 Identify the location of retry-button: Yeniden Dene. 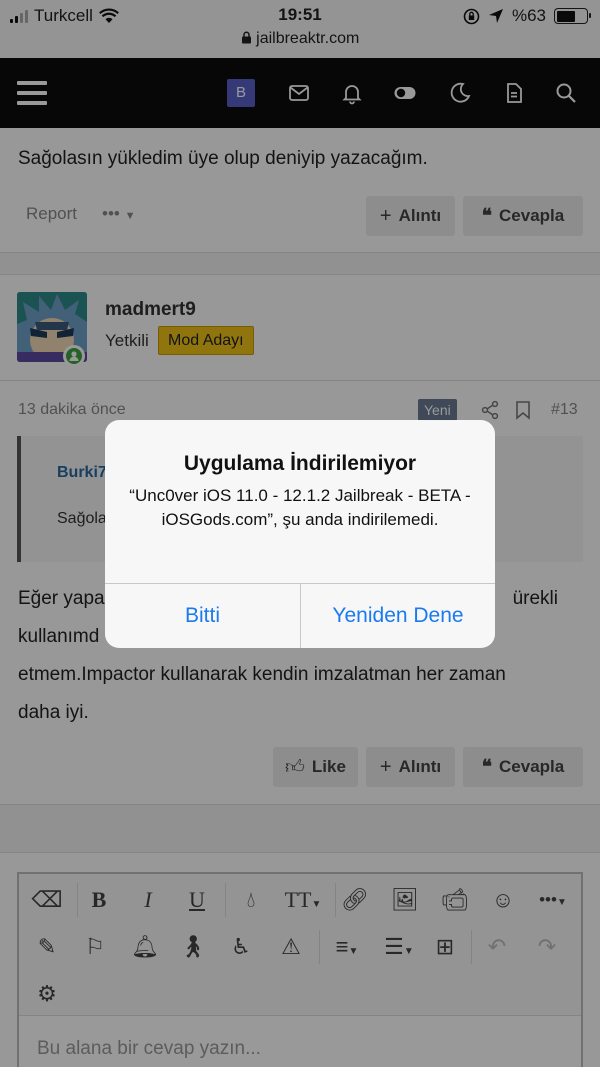
(398, 616).